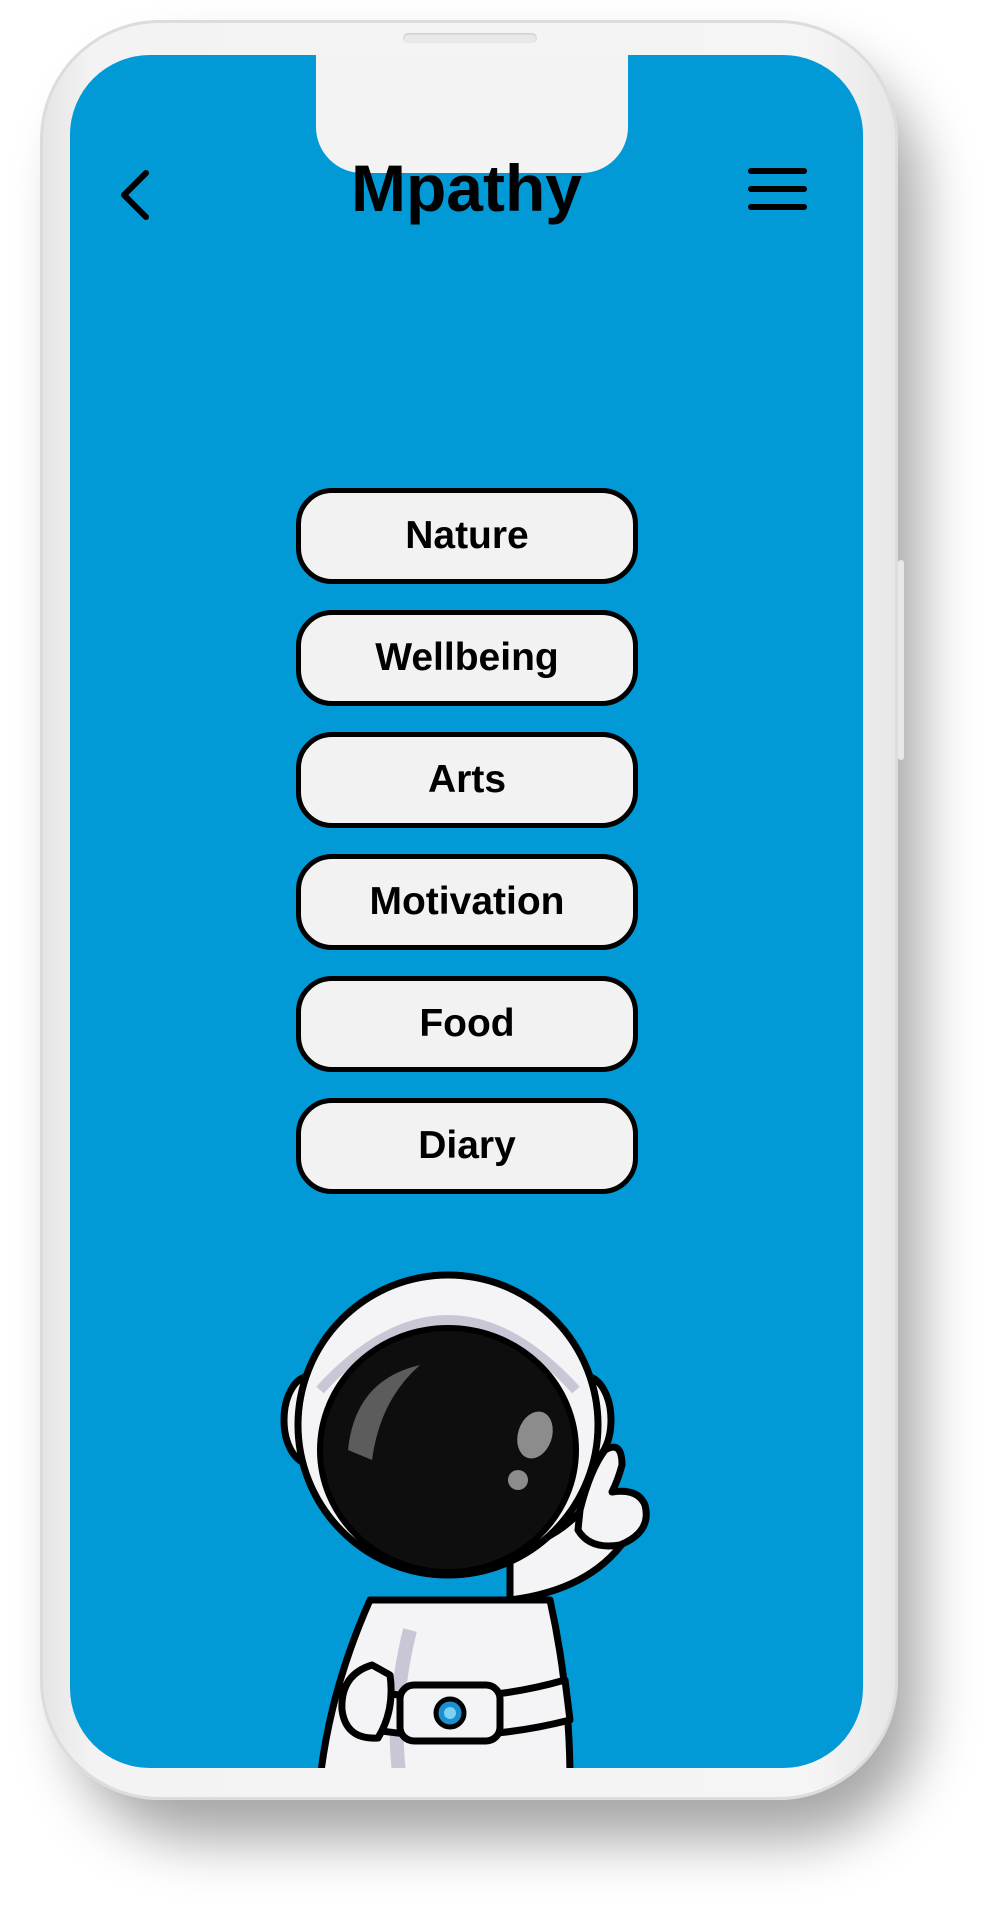 The width and height of the screenshot is (1000, 1909). What do you see at coordinates (470, 38) in the screenshot?
I see `phone-speaker` at bounding box center [470, 38].